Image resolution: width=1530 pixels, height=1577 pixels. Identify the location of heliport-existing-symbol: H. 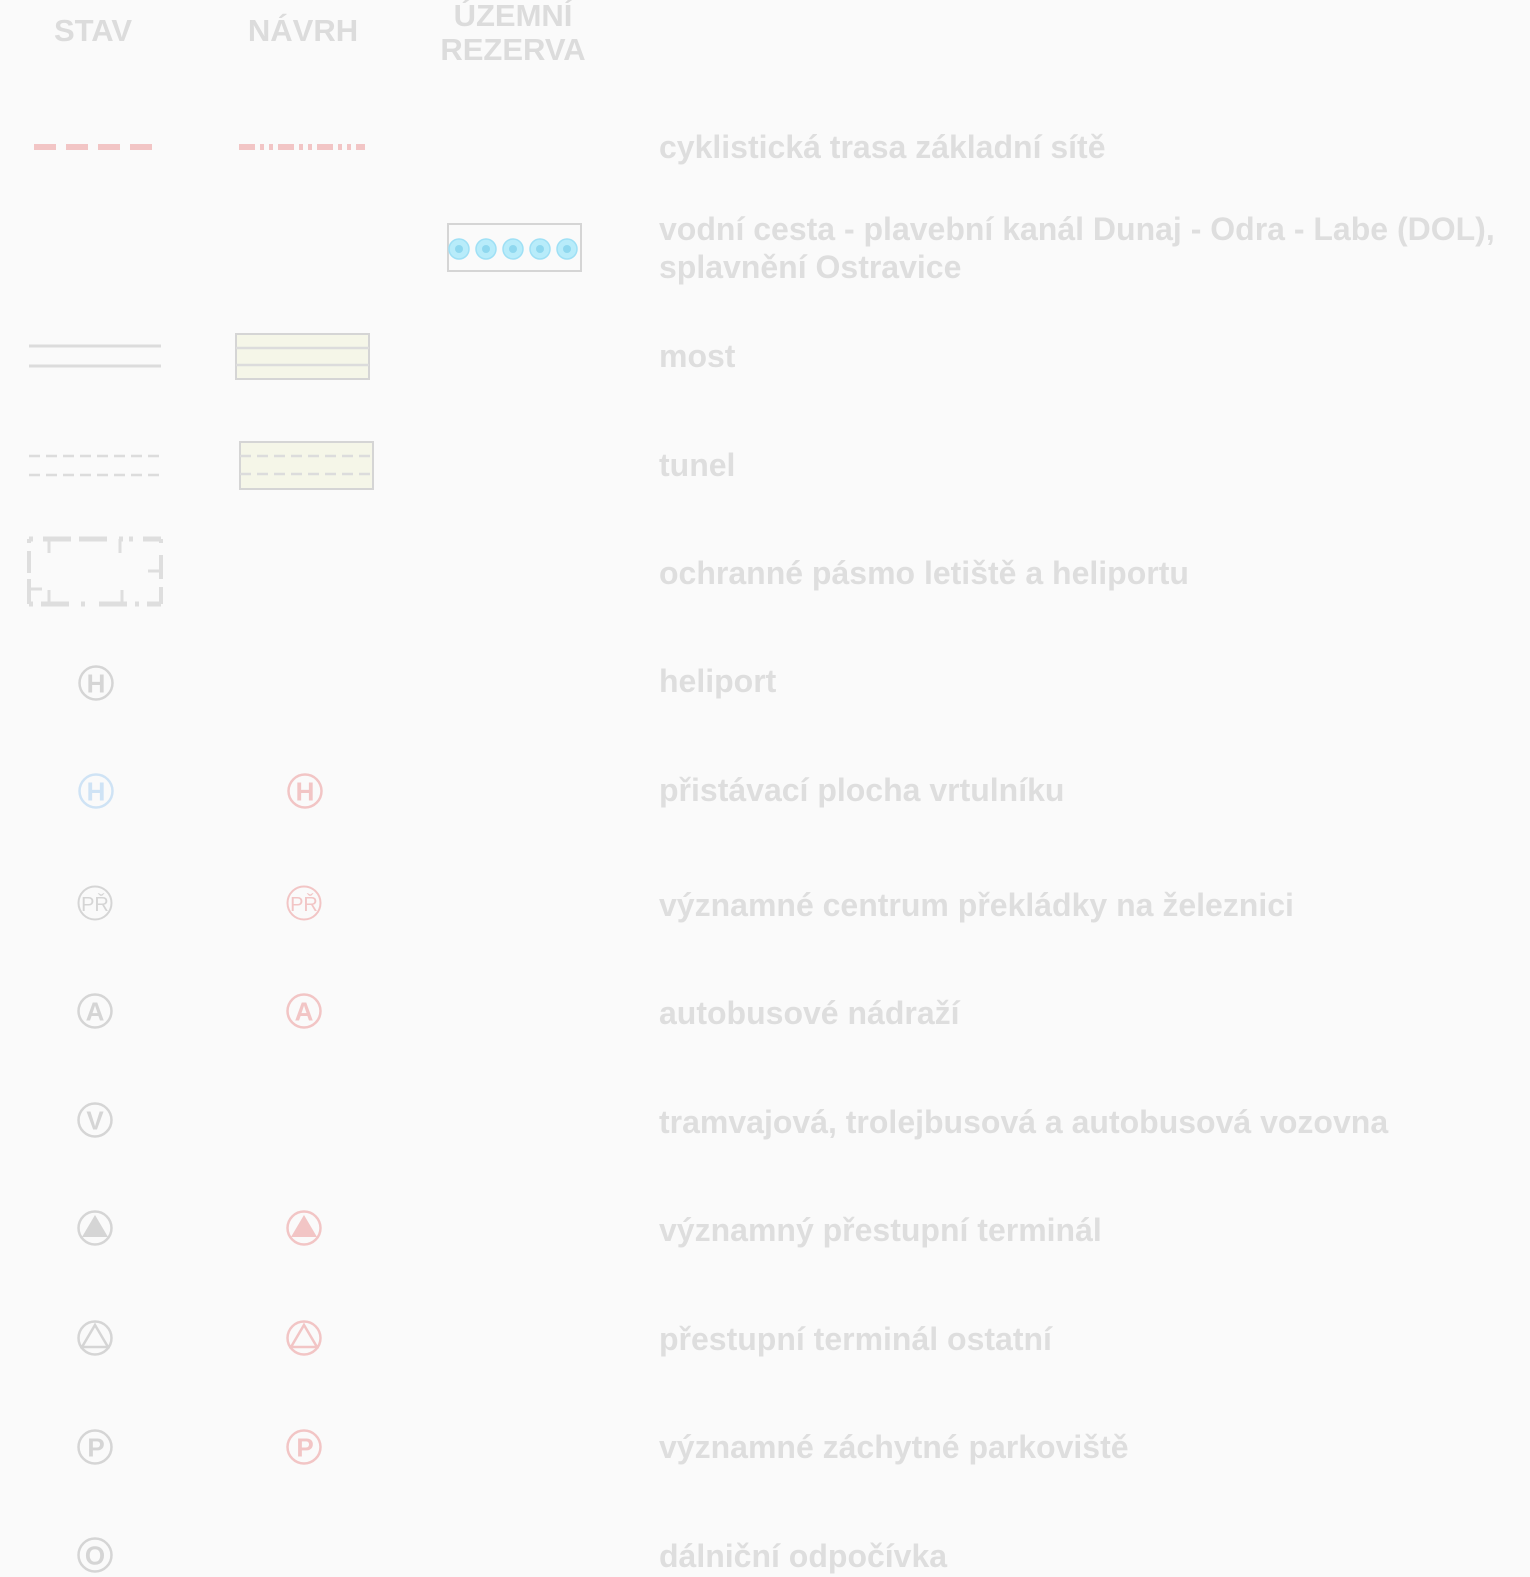
(96, 683).